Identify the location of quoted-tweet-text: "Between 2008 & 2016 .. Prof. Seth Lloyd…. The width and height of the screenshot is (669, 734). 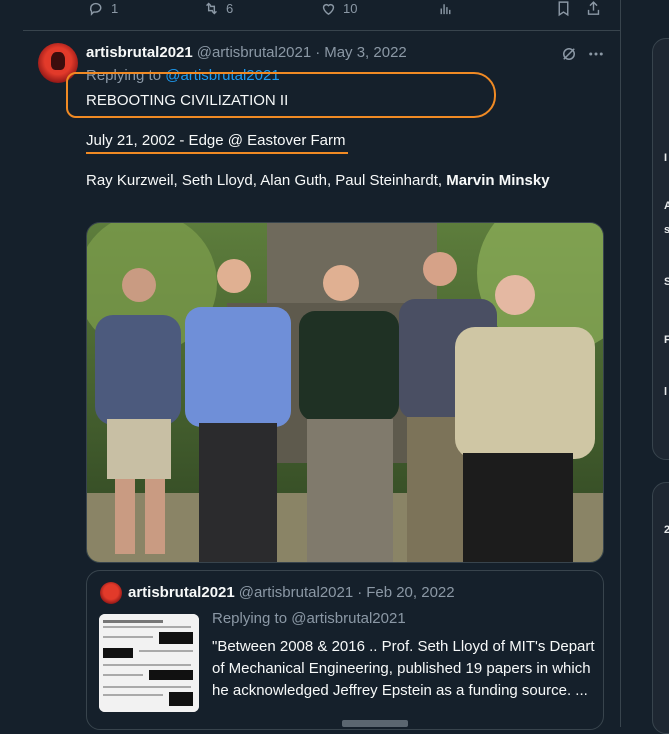
(403, 668).